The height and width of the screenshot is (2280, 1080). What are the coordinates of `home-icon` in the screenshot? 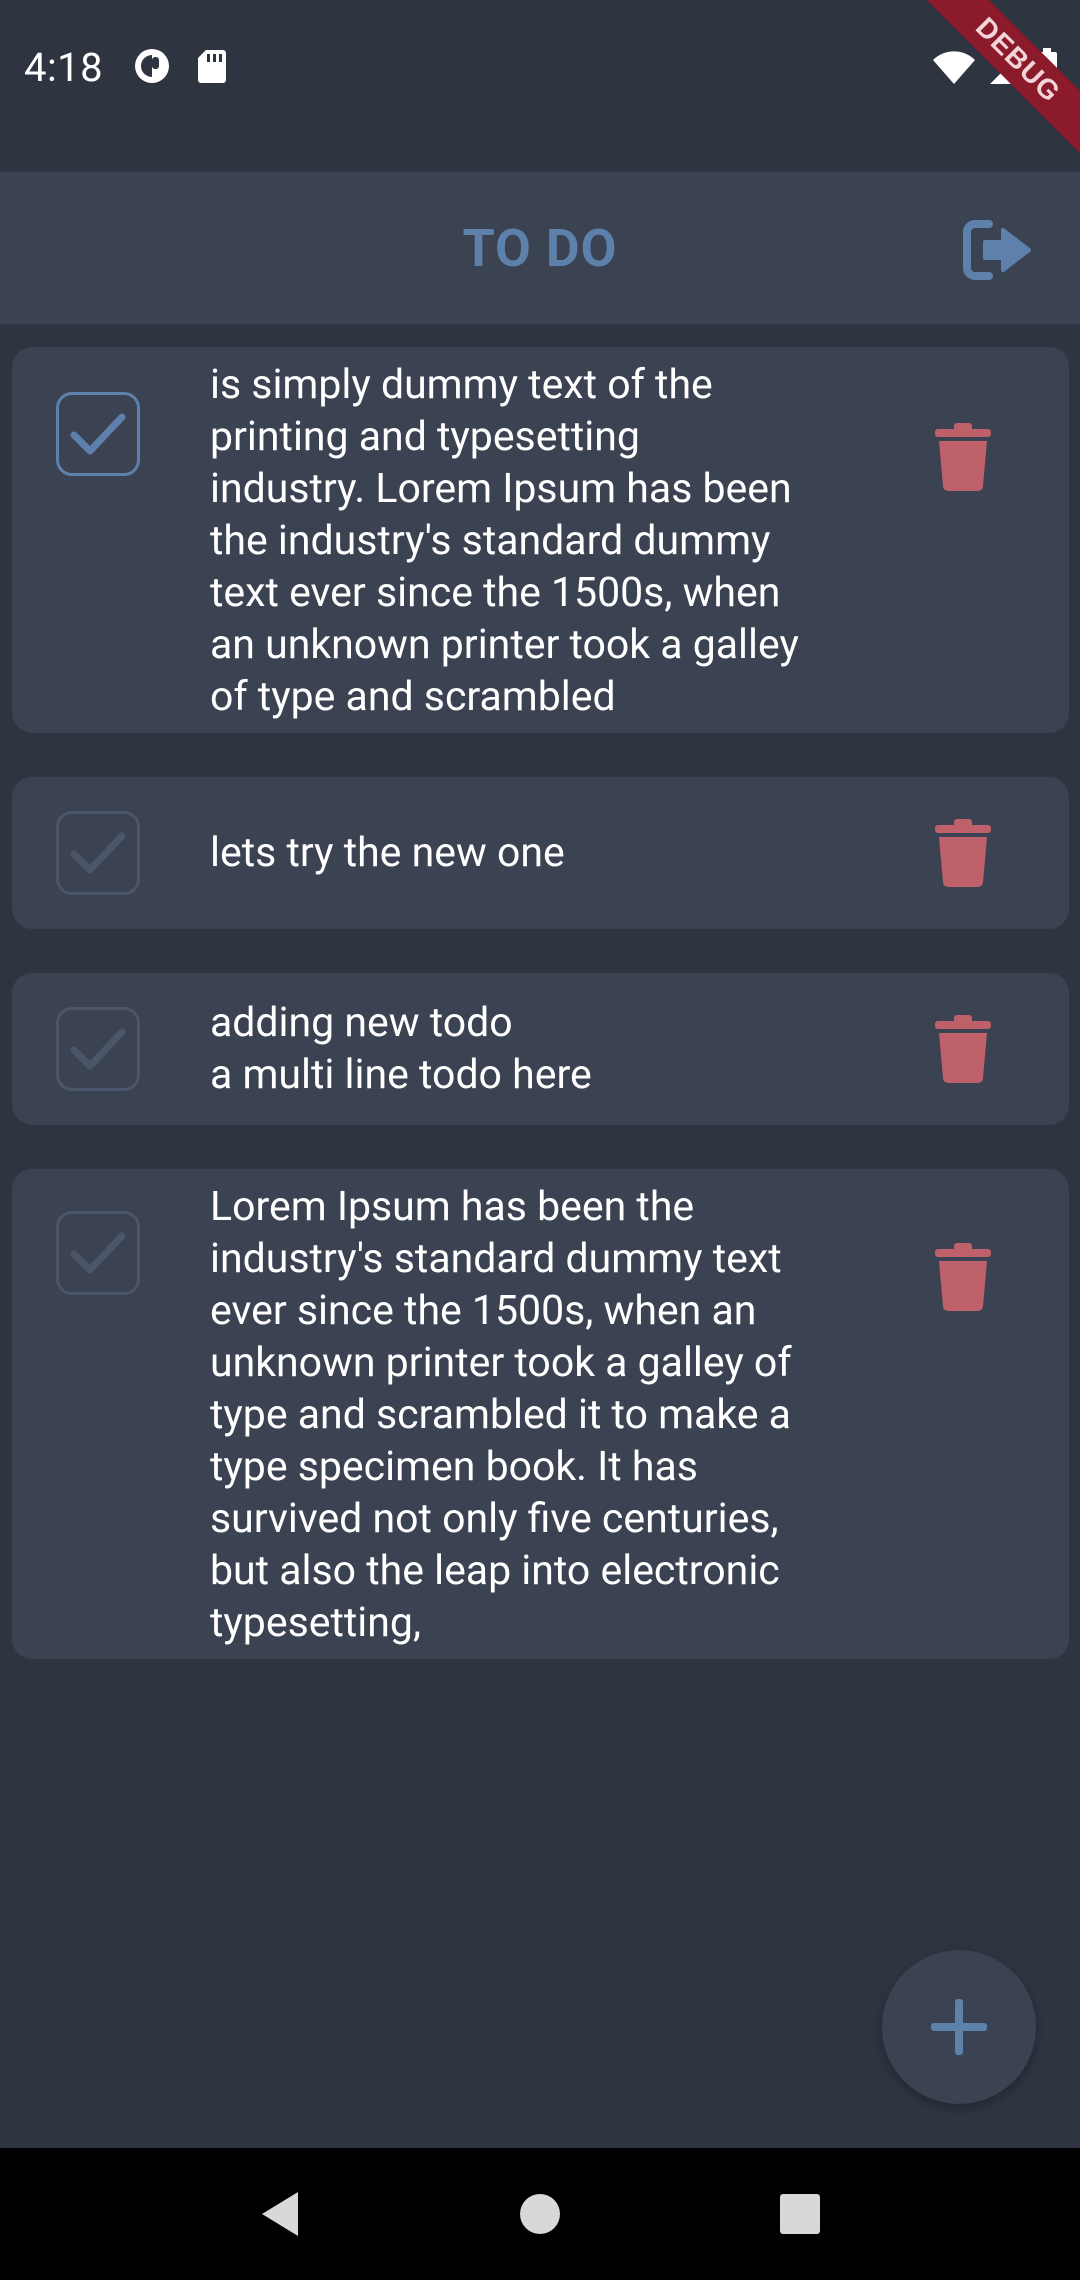 It's located at (540, 2214).